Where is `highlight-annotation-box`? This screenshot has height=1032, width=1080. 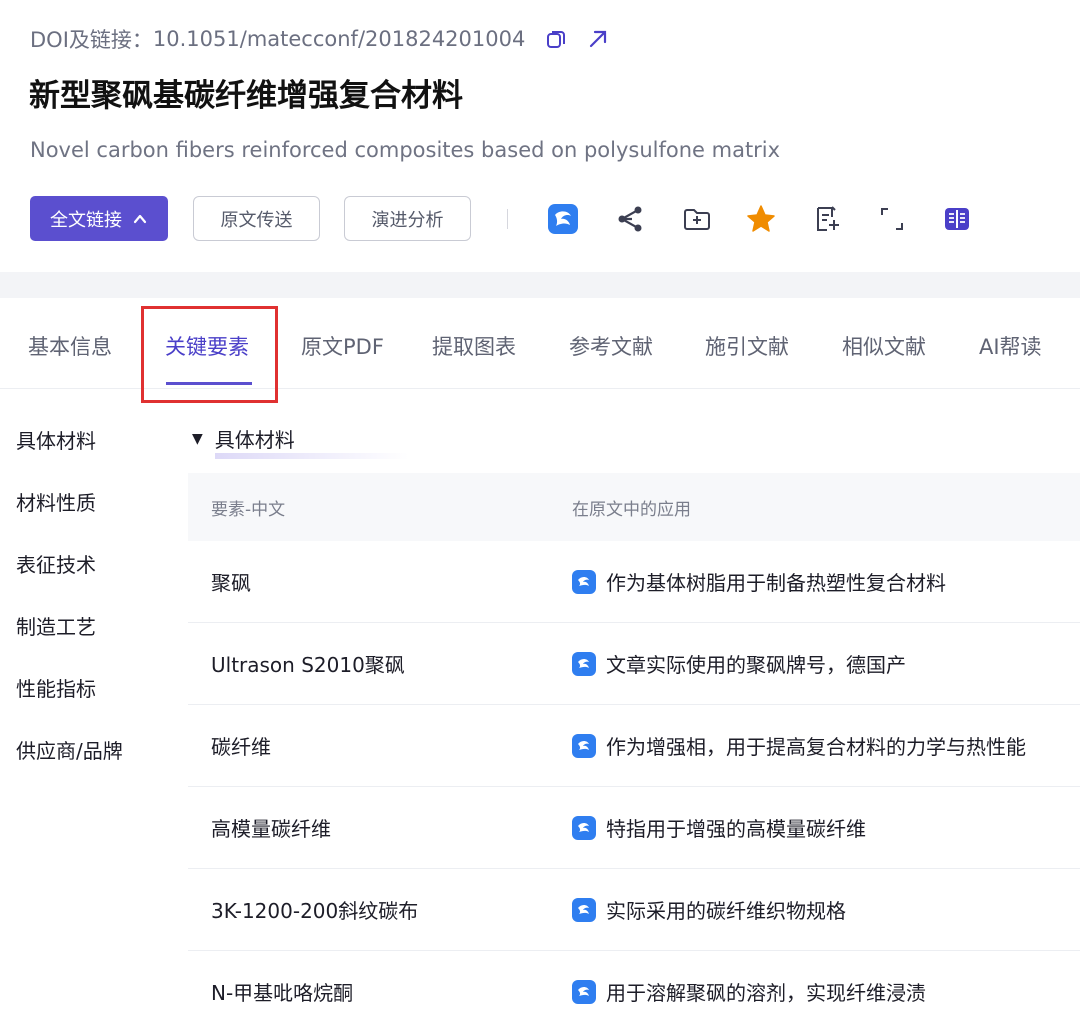 highlight-annotation-box is located at coordinates (209, 354).